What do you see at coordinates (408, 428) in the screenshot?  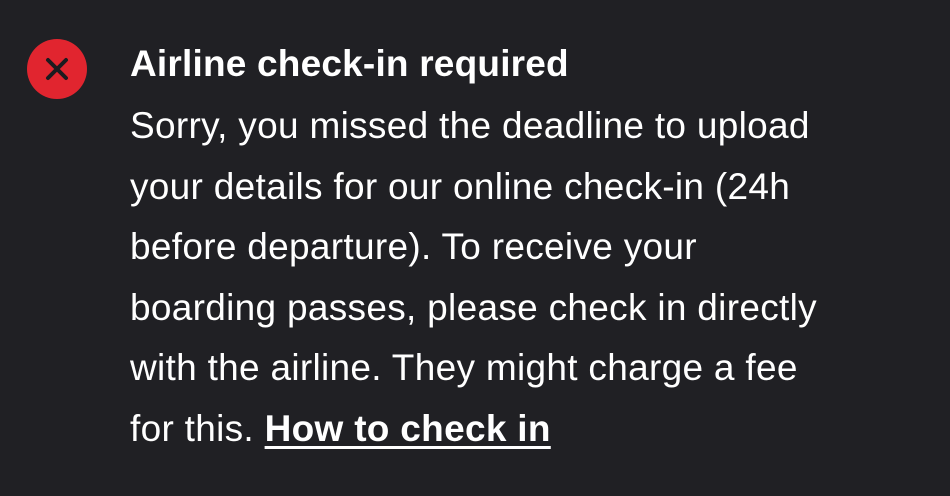 I see `how-to-check-in-link: How to check in` at bounding box center [408, 428].